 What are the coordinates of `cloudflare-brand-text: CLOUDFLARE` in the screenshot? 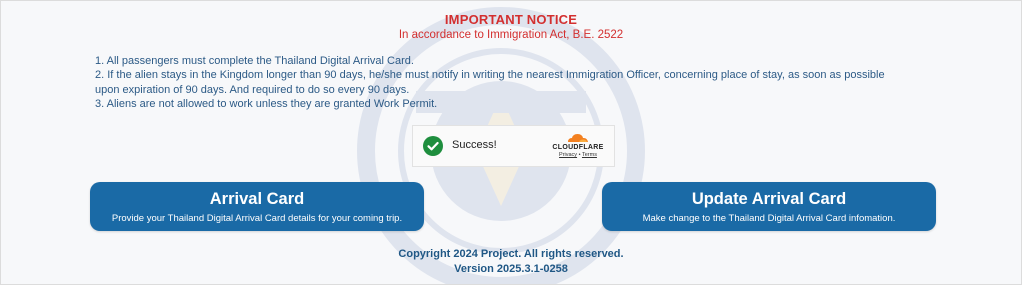 It's located at (578, 147).